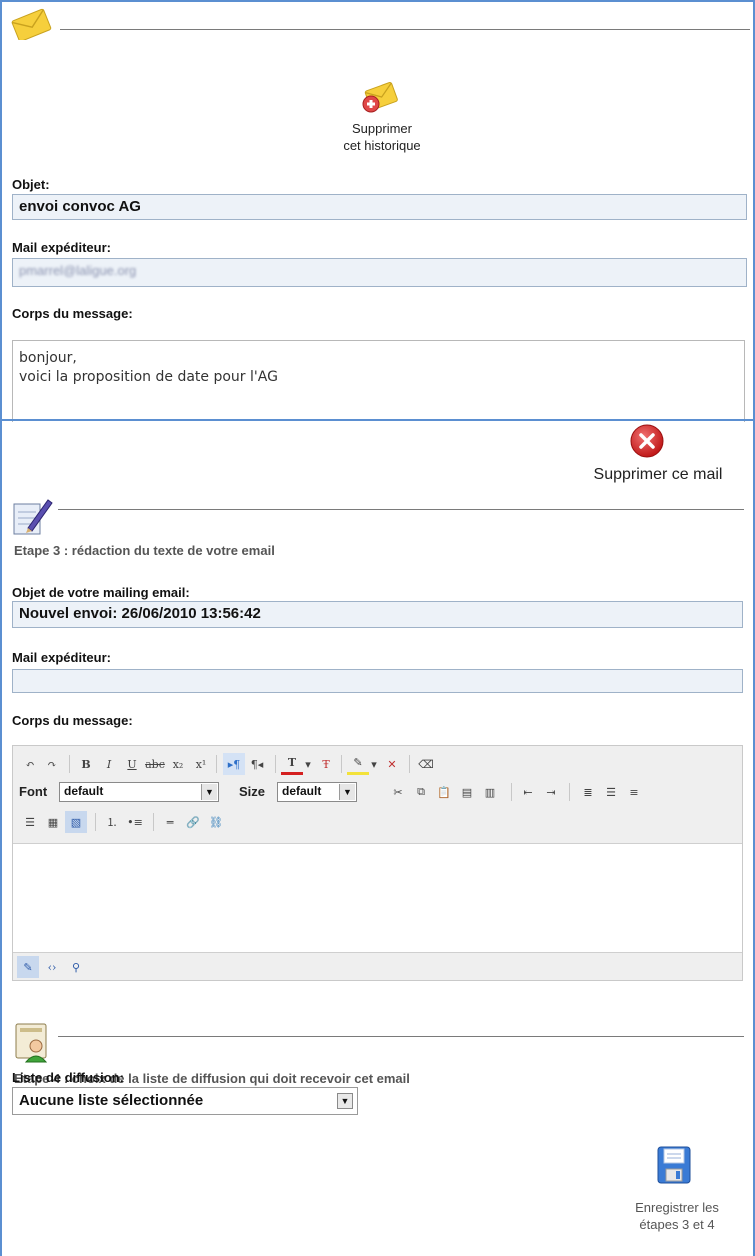  What do you see at coordinates (33, 517) in the screenshot?
I see `notepad-pencil-icon` at bounding box center [33, 517].